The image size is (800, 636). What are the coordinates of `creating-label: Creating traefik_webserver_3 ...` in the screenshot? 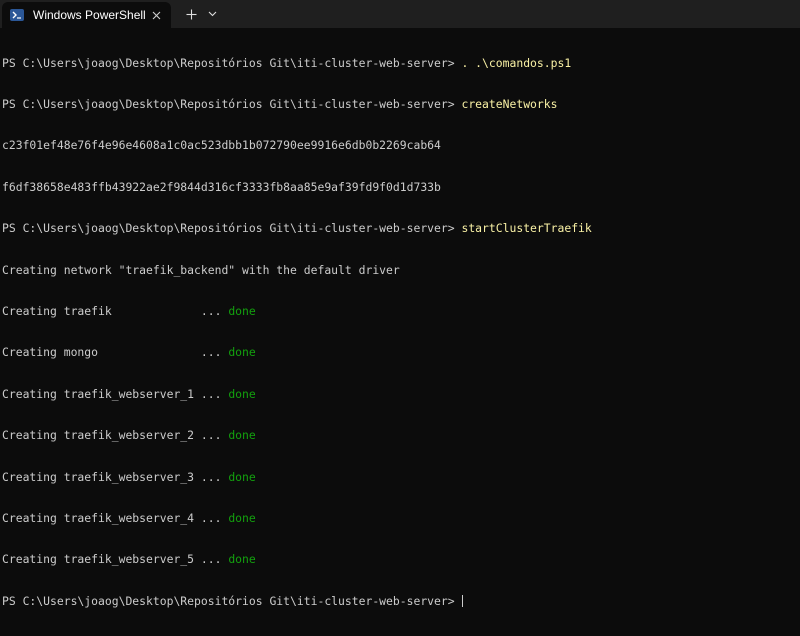 It's located at (115, 476).